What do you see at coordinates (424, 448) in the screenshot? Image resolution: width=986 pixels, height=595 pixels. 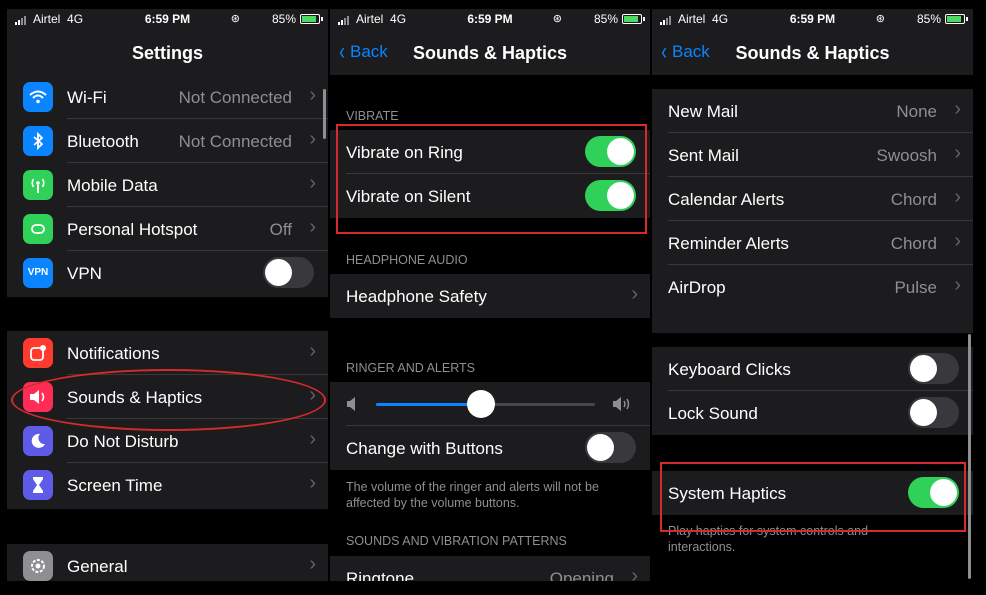 I see `row-label: Change with Buttons` at bounding box center [424, 448].